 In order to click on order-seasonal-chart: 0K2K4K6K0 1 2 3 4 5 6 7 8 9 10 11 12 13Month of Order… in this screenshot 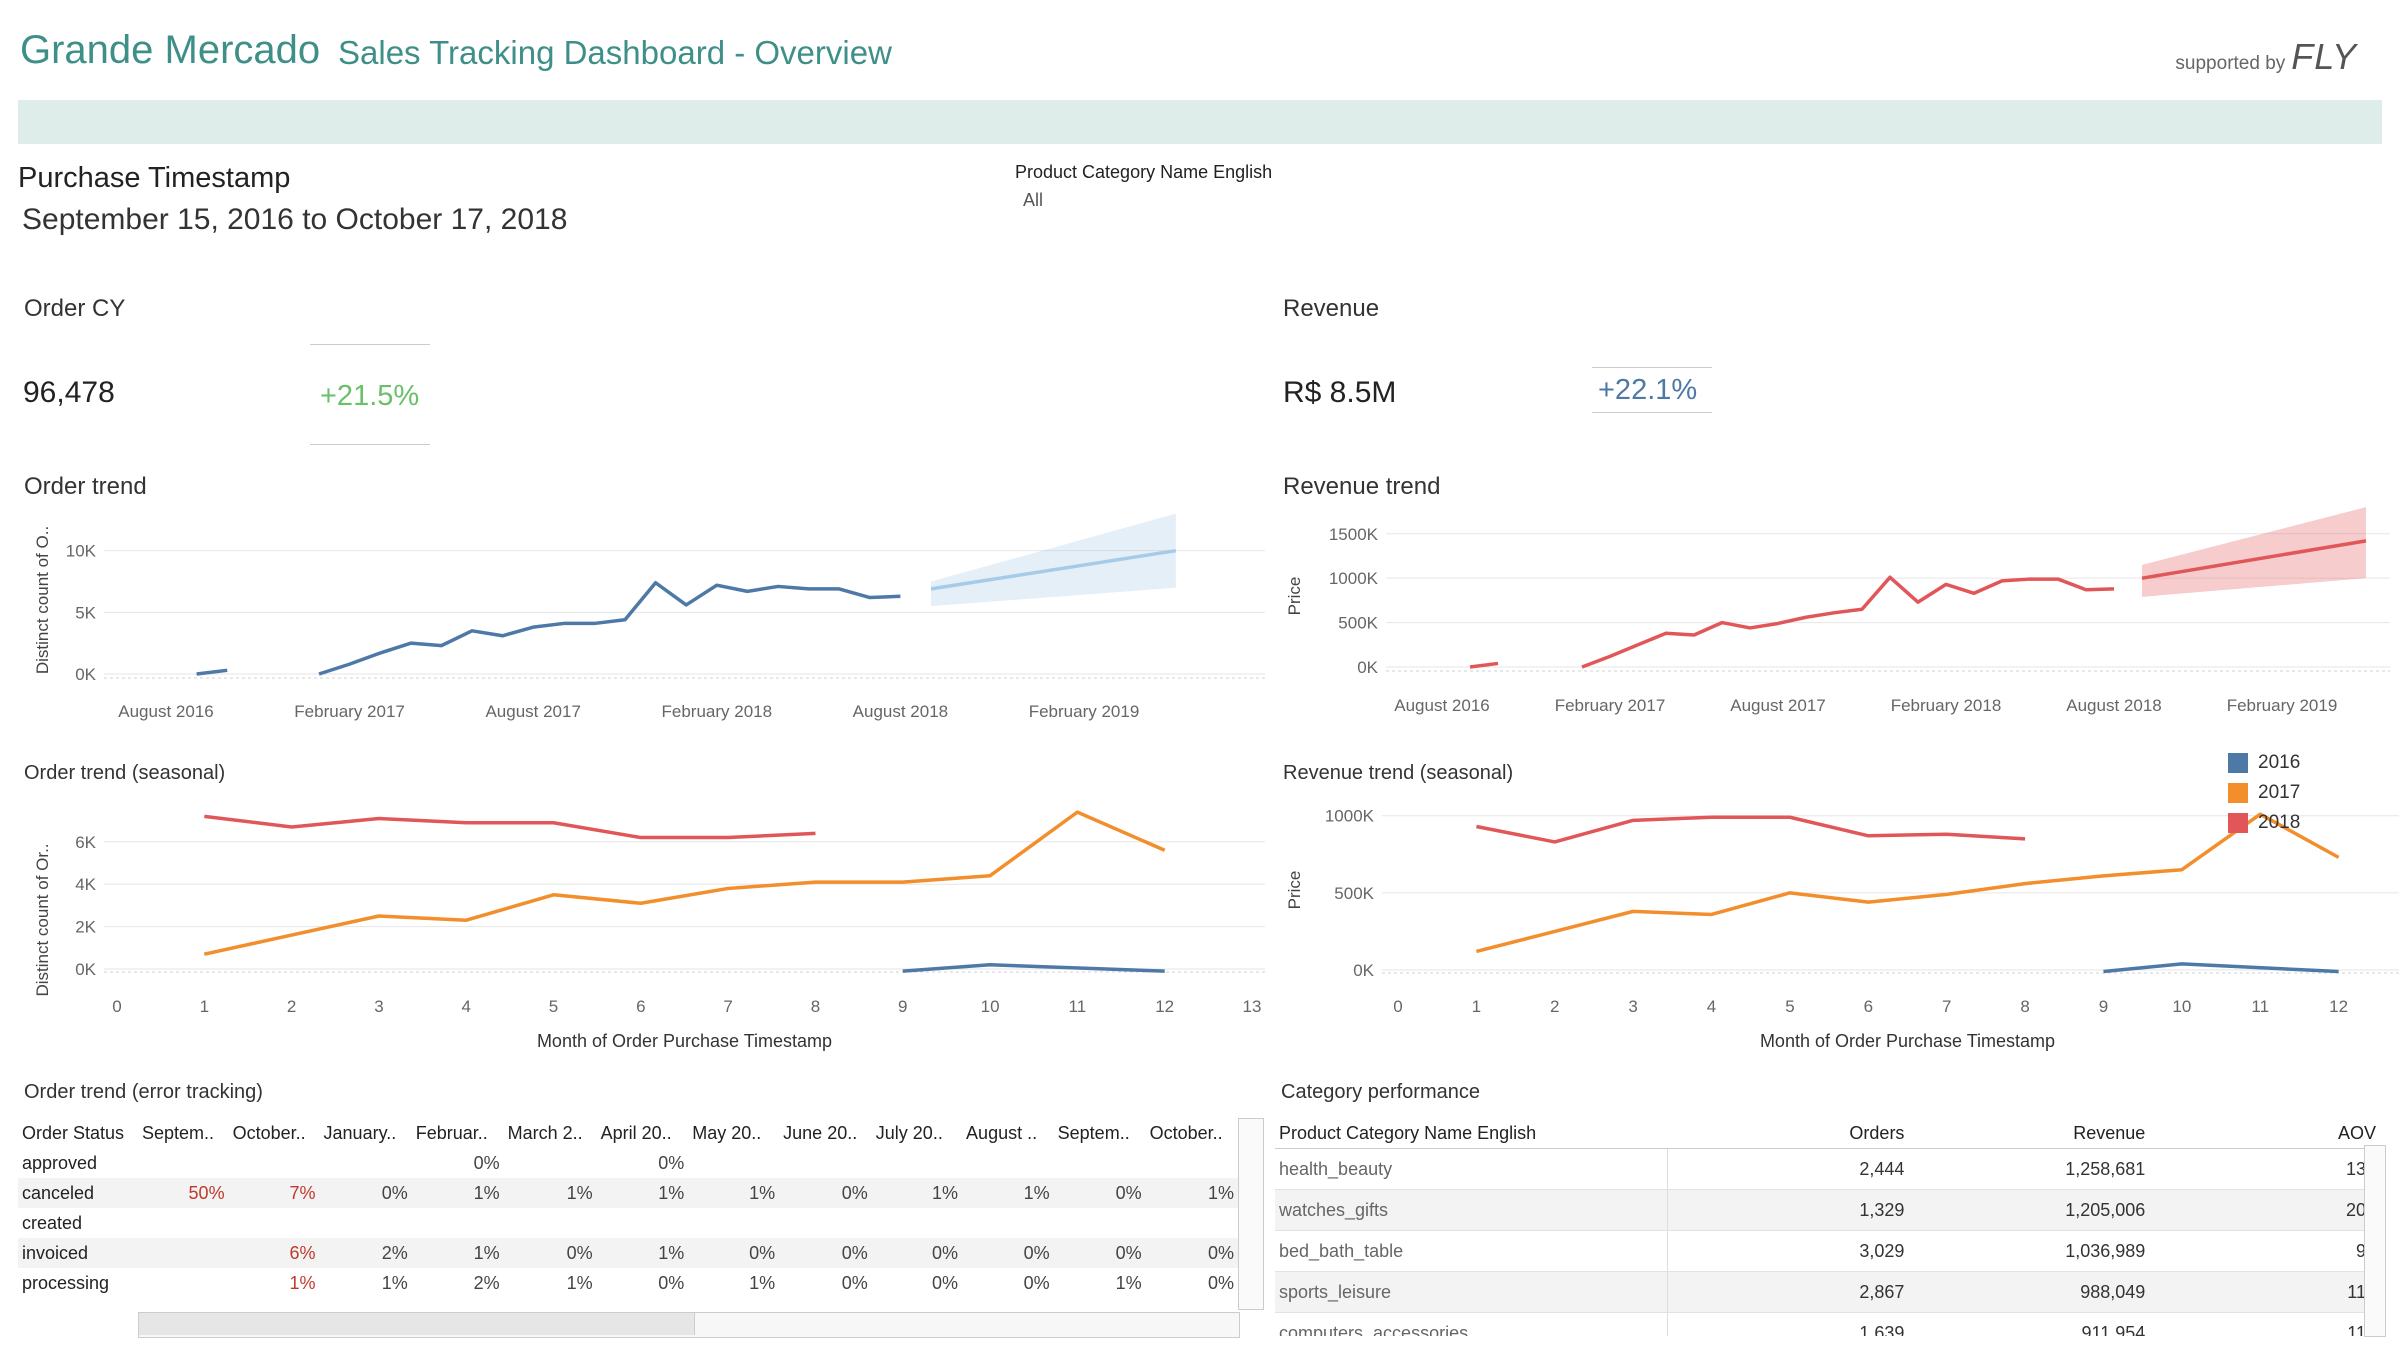, I will do `click(635, 925)`.